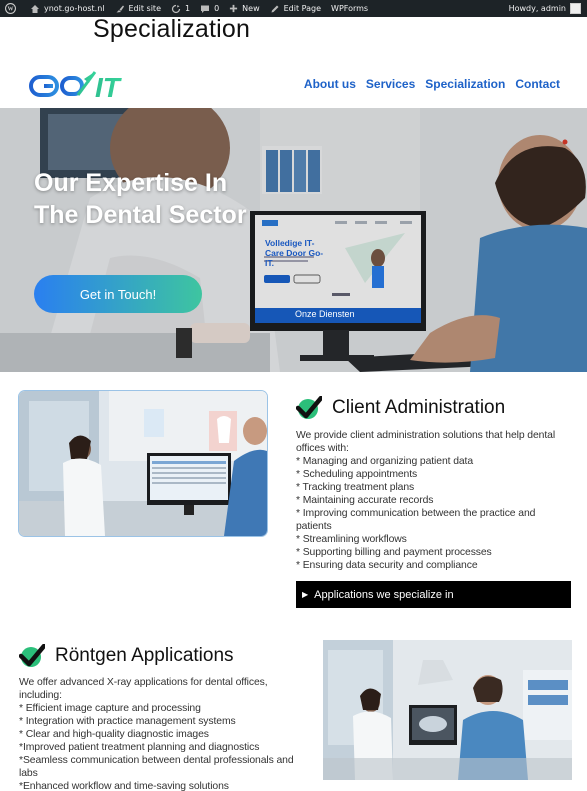  I want to click on client-admin-photo, so click(143, 463).